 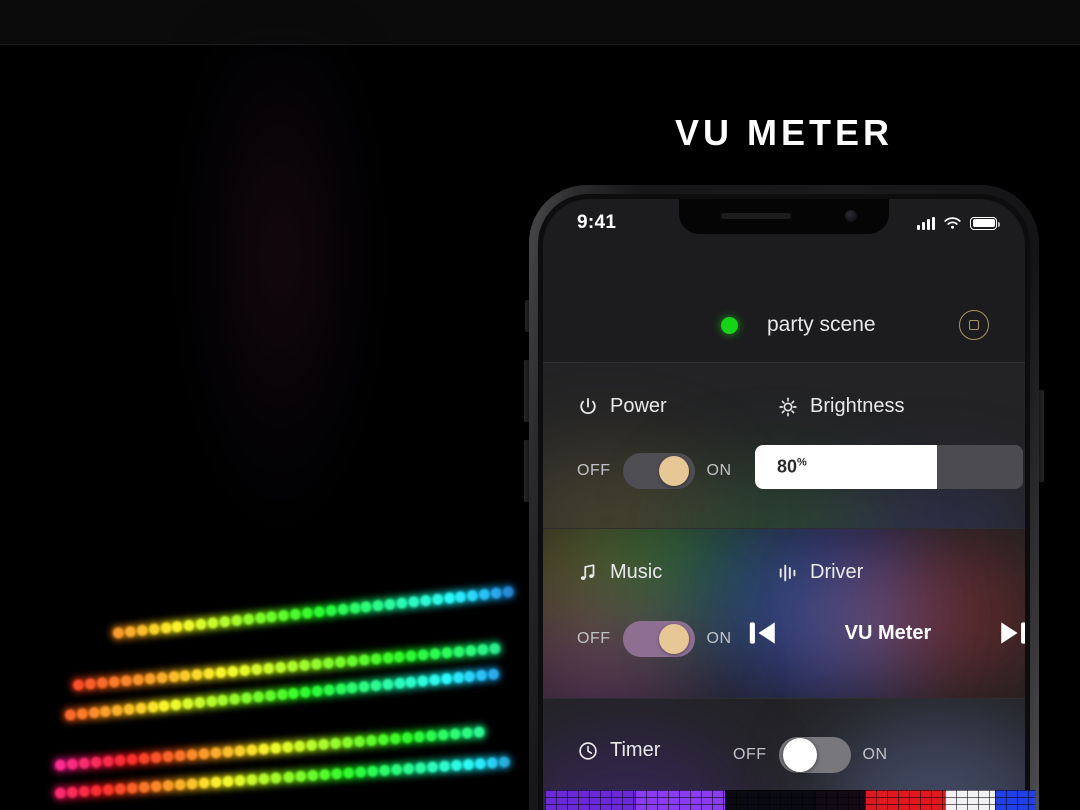 I want to click on status-bar-icons, so click(x=958, y=223).